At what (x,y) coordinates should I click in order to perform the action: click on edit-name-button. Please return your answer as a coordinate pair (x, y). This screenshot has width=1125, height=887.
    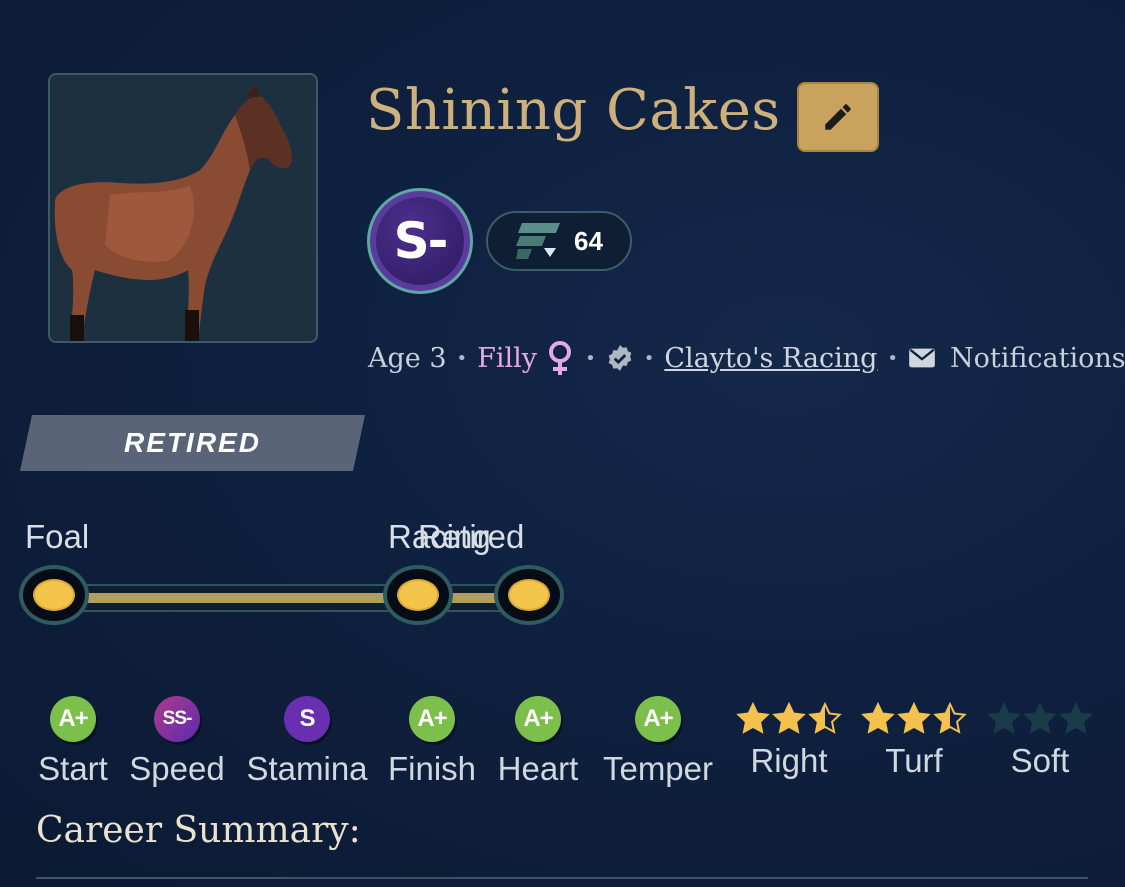
    Looking at the image, I should click on (838, 117).